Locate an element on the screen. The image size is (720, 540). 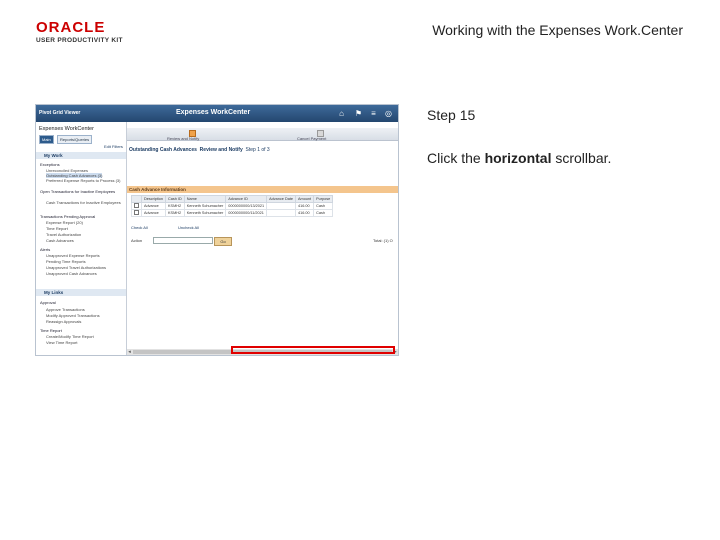
instruction-text: Click the horizontal scrollbar. is located at coordinates (519, 158).